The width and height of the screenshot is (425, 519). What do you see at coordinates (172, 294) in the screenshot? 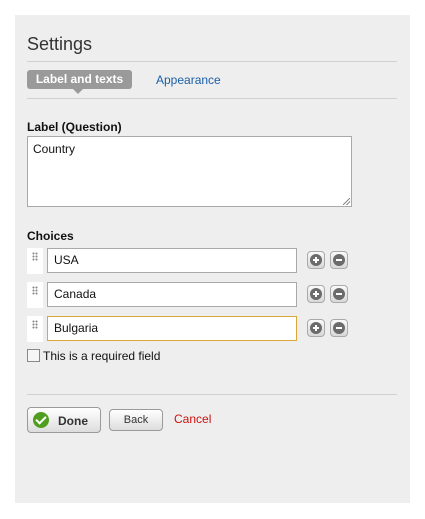
I see `choice-input: Canada` at bounding box center [172, 294].